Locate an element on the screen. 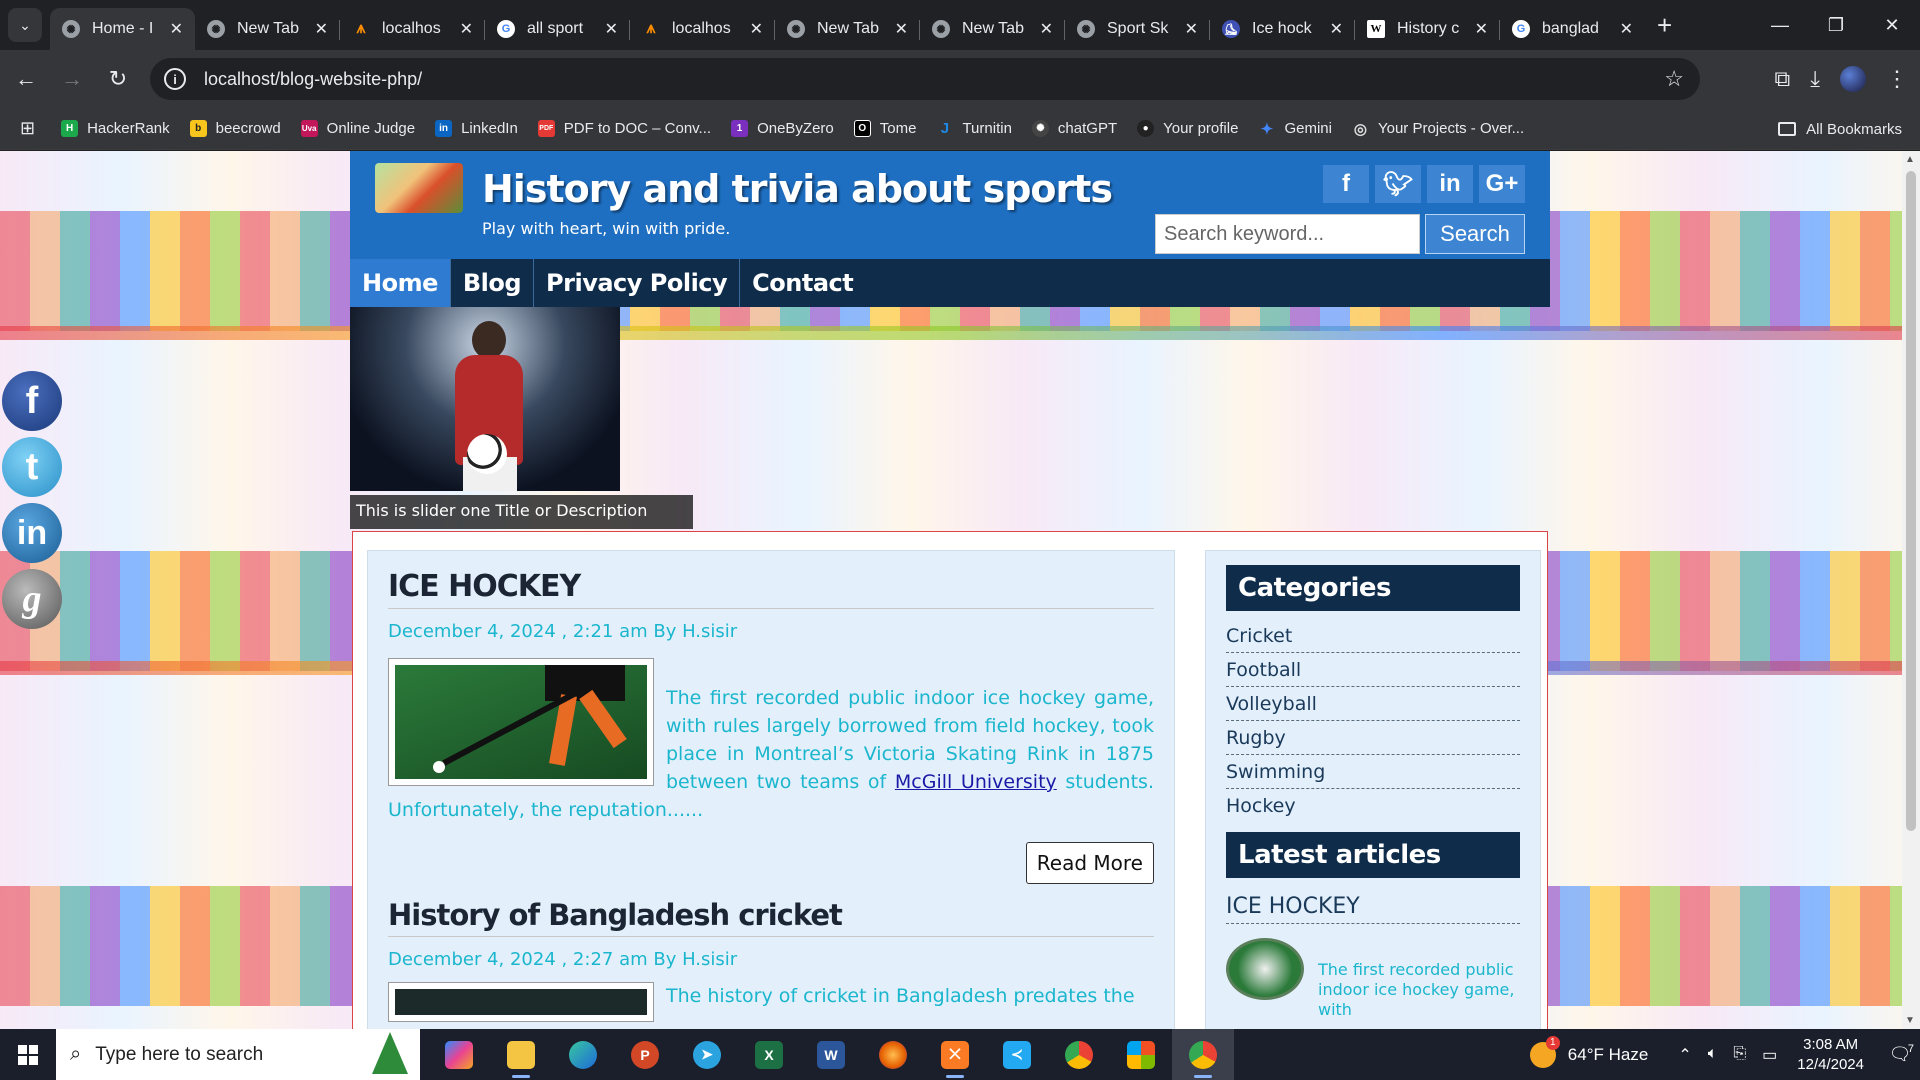 This screenshot has height=1080, width=1920. post-thumbnail is located at coordinates (521, 1002).